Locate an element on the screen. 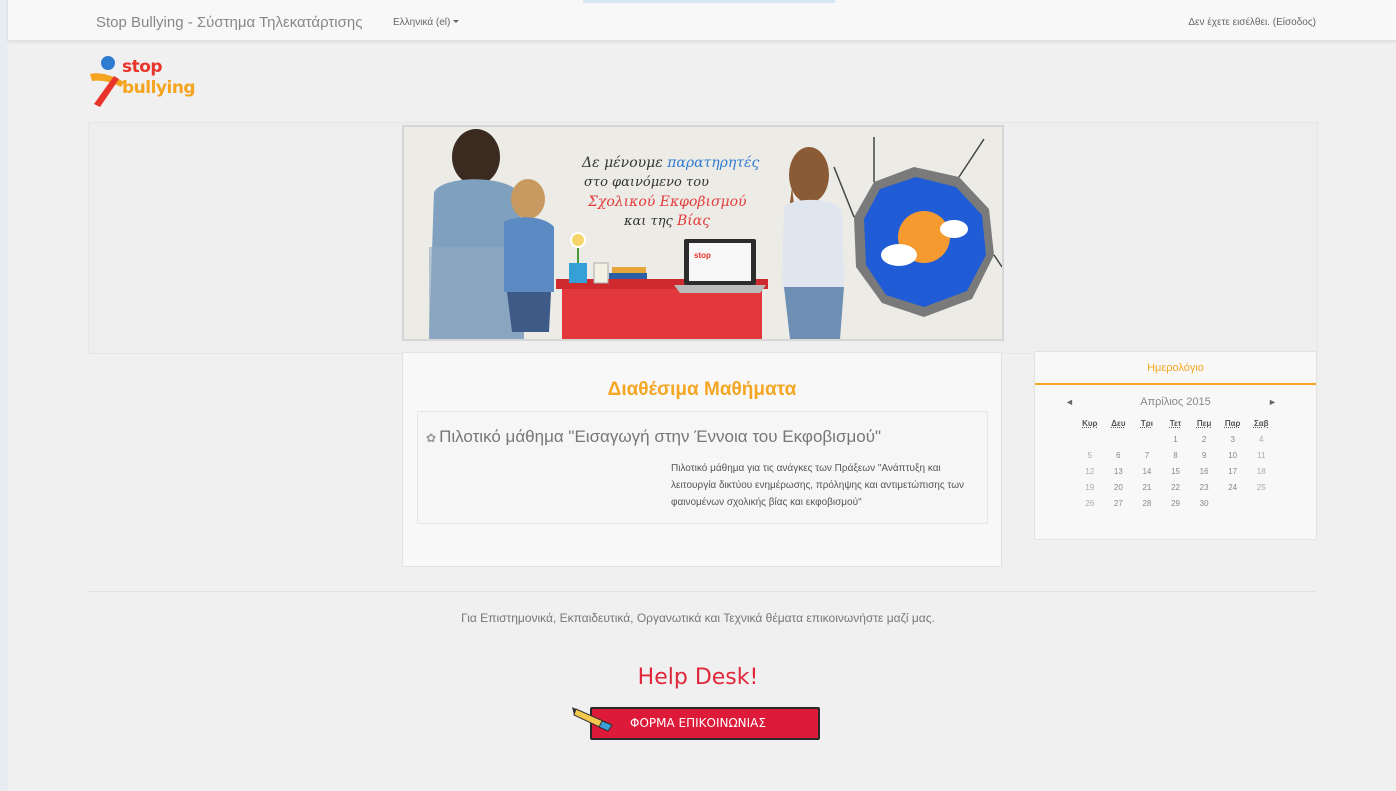 Image resolution: width=1396 pixels, height=791 pixels. banner-line-2: στο φαινόμενο του is located at coordinates (646, 182).